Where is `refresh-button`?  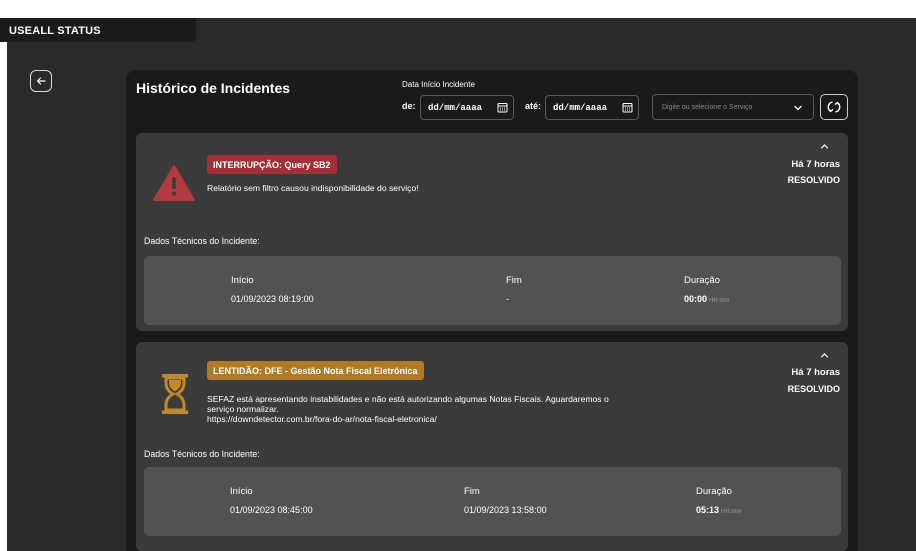 refresh-button is located at coordinates (834, 107).